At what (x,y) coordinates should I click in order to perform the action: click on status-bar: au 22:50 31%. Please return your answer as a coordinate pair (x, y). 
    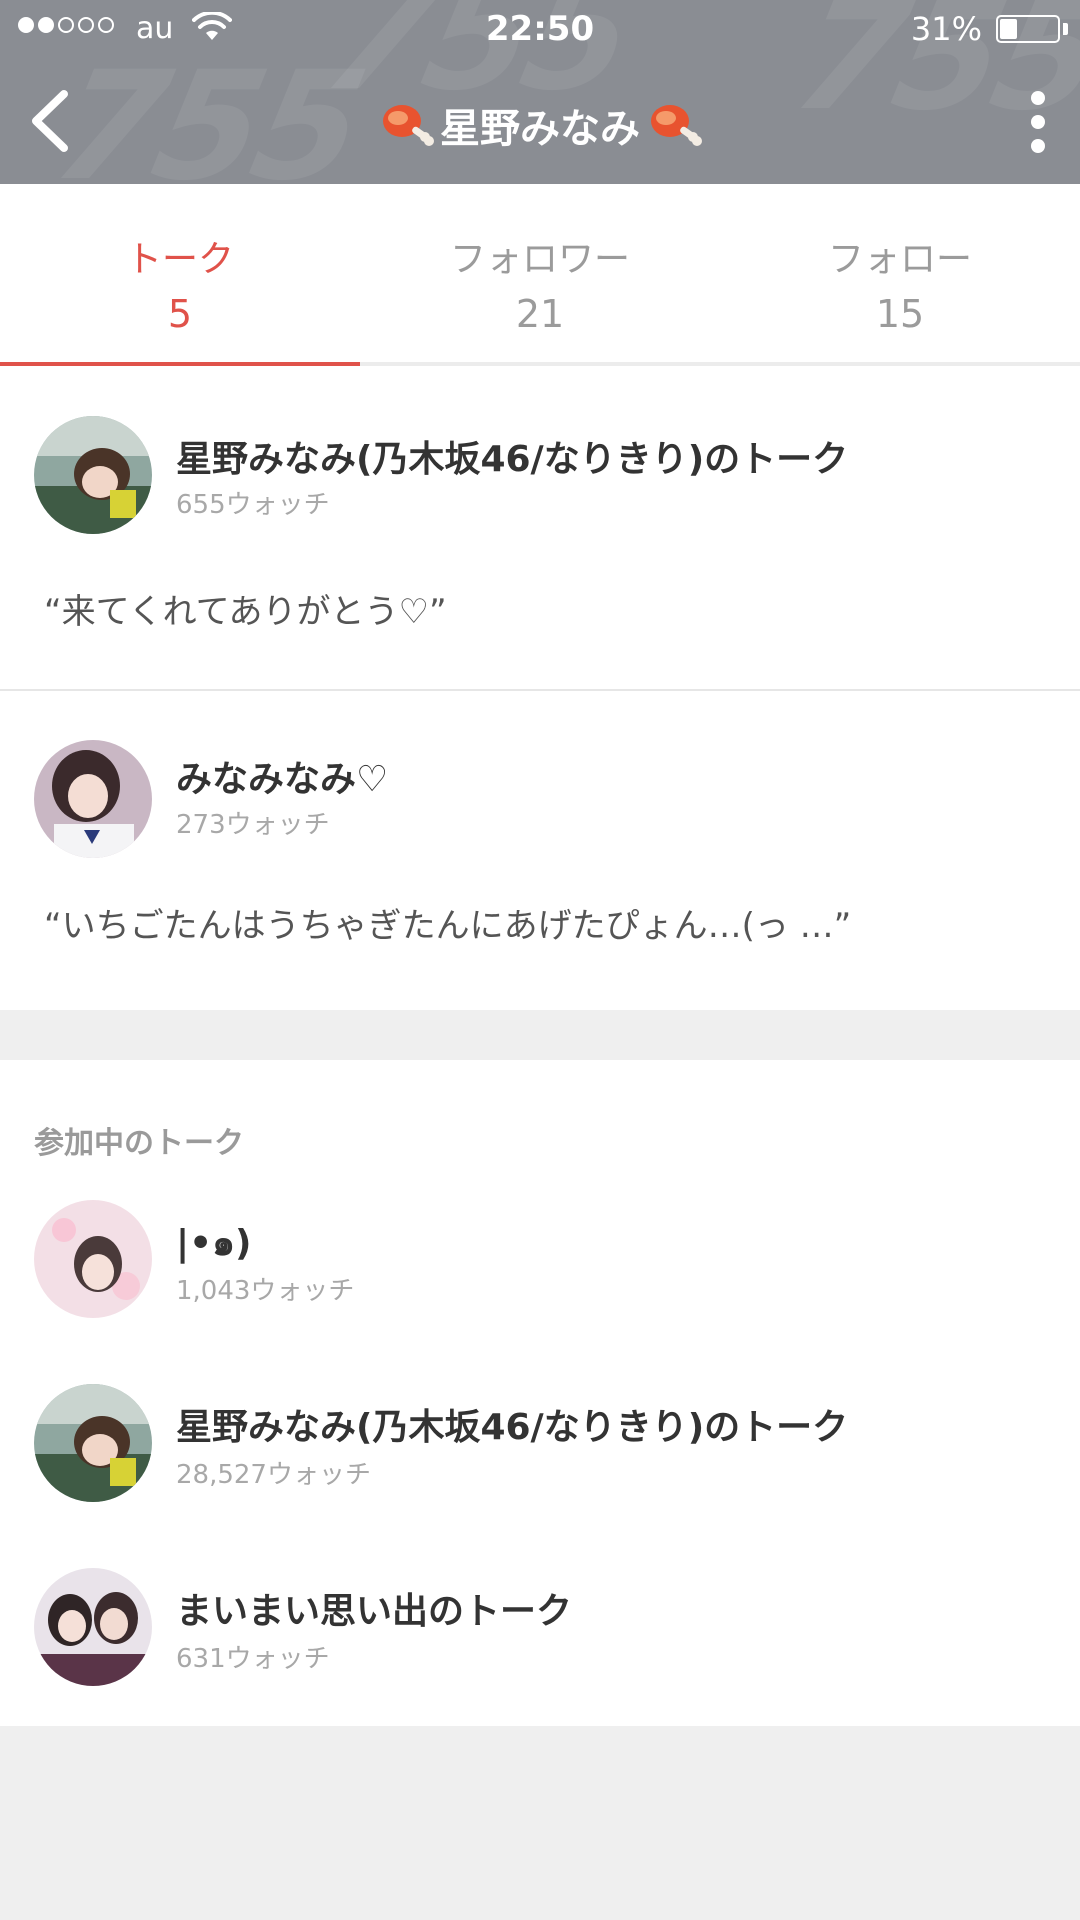
    Looking at the image, I should click on (540, 29).